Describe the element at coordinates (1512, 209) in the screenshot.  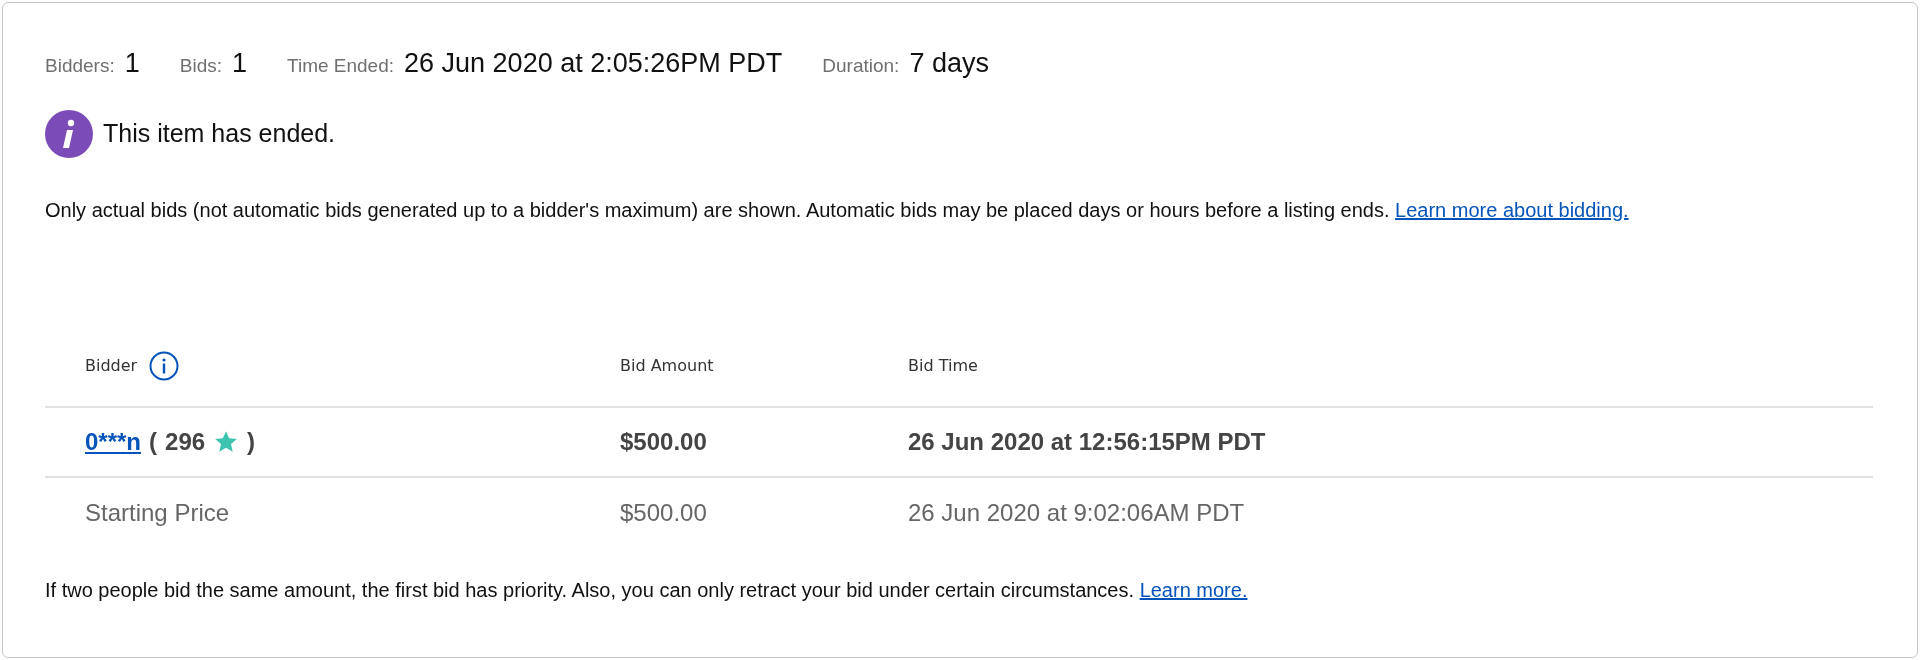
I see `learn-more-link: Learn more about bidding.` at that location.